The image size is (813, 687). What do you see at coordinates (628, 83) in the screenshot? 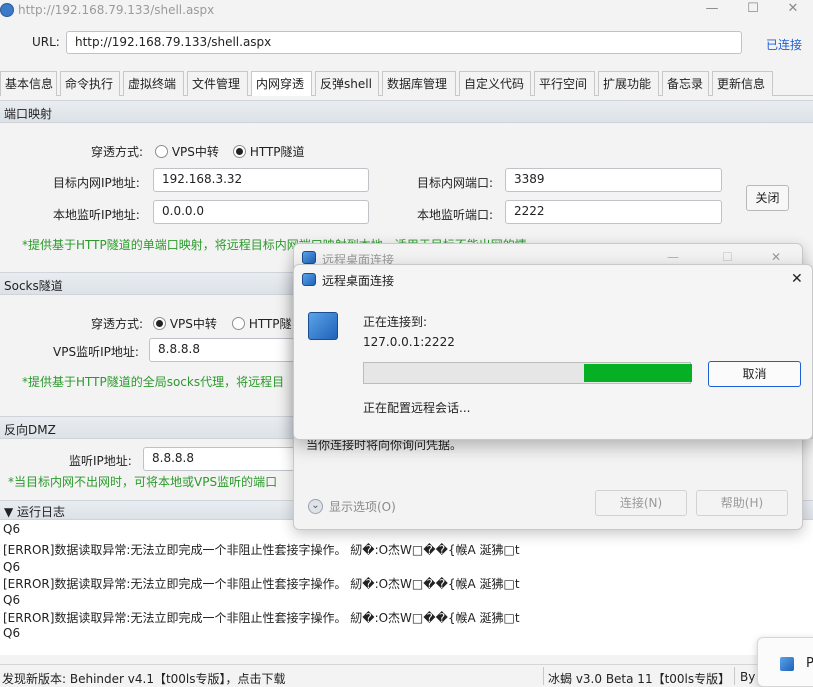
I see `tab-extensions: 扩展功能` at bounding box center [628, 83].